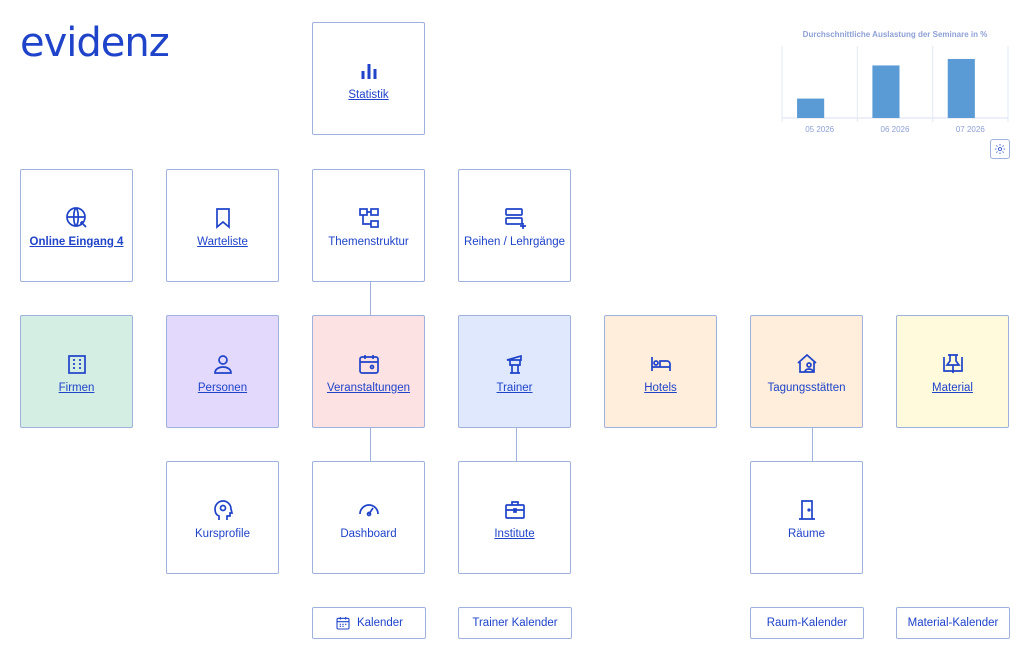 The height and width of the screenshot is (655, 1030). I want to click on tile-themenstruktur: Themenstruktur, so click(368, 225).